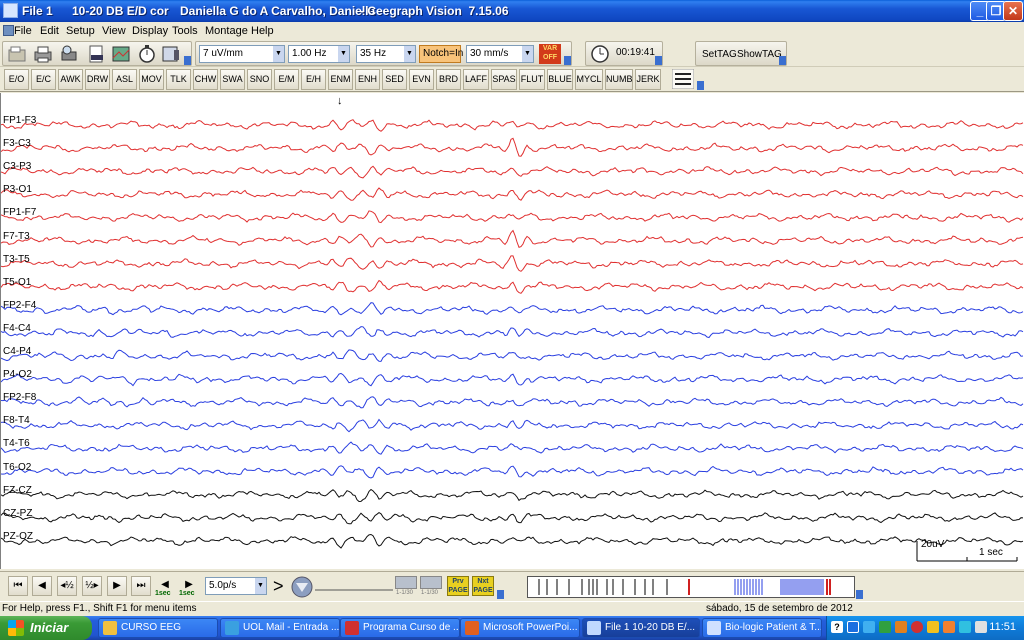 The width and height of the screenshot is (1024, 640). What do you see at coordinates (236, 586) in the screenshot?
I see `playback-speed-select: 5.0p/s ▼` at bounding box center [236, 586].